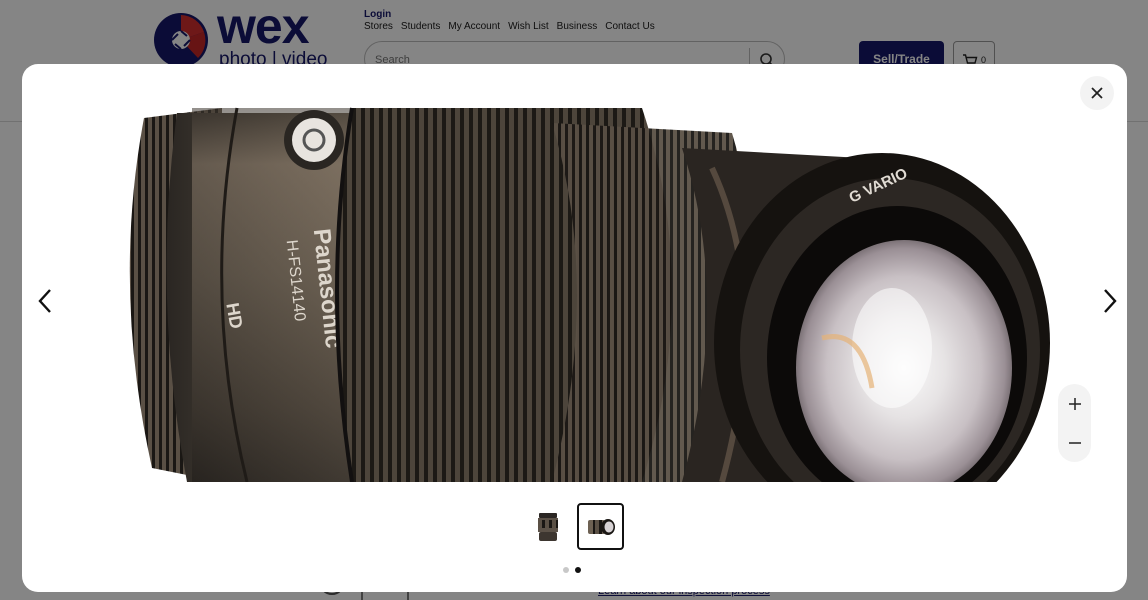 Image resolution: width=1148 pixels, height=600 pixels. I want to click on zoom-controls, so click(1074, 423).